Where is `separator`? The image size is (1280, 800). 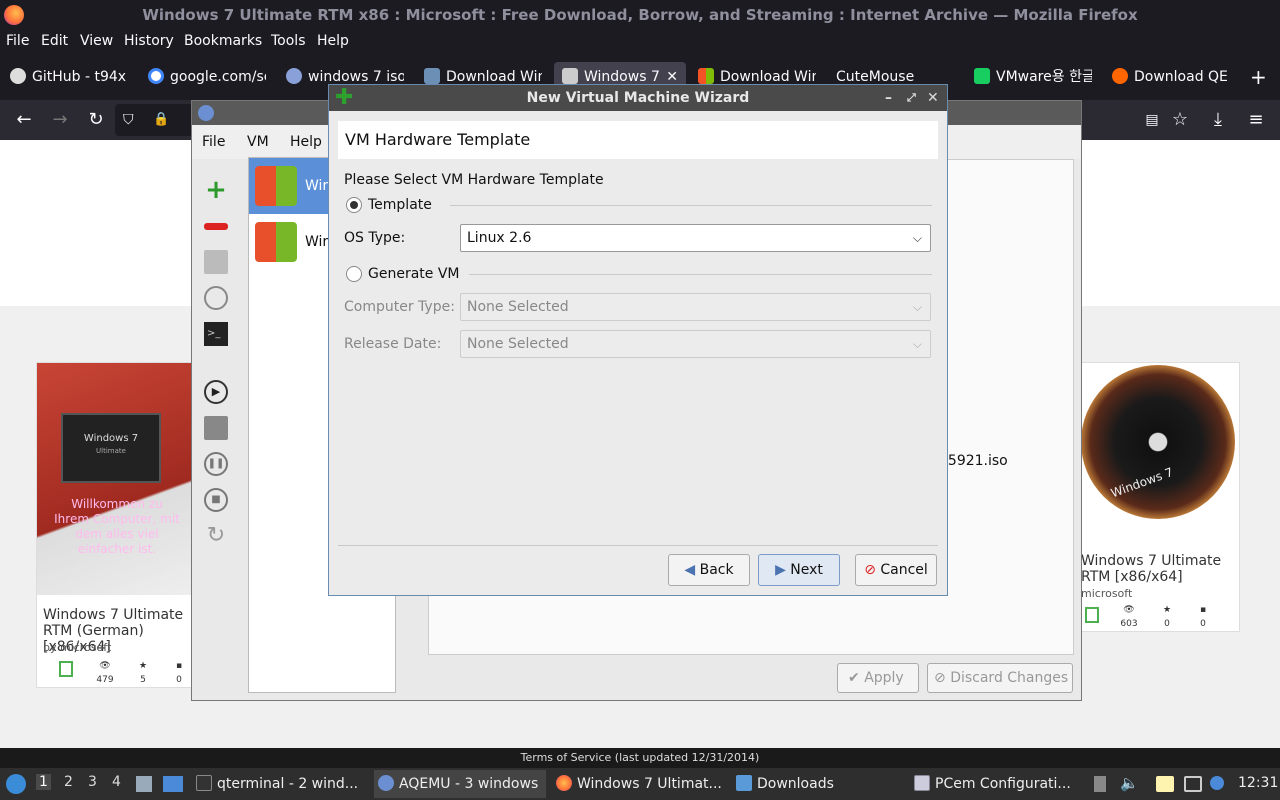
separator is located at coordinates (691, 205).